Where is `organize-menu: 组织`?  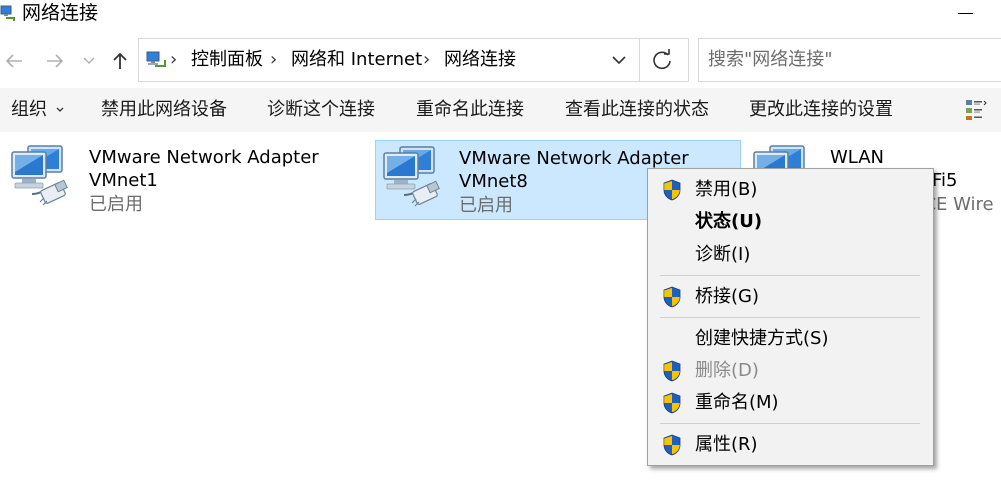
organize-menu: 组织 is located at coordinates (37, 110).